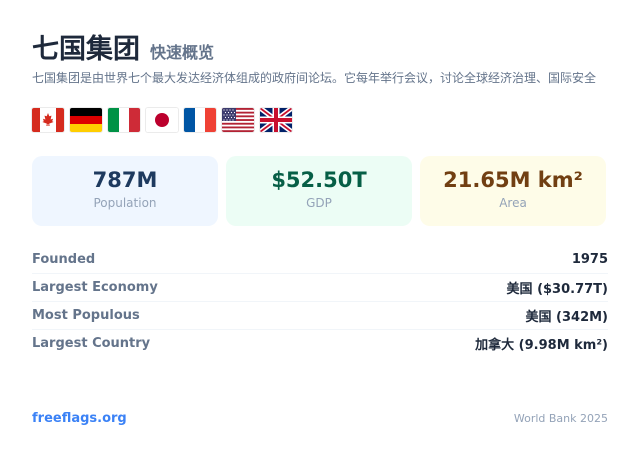 The image size is (640, 458). What do you see at coordinates (319, 180) in the screenshot?
I see `gdp-value: $52.50T` at bounding box center [319, 180].